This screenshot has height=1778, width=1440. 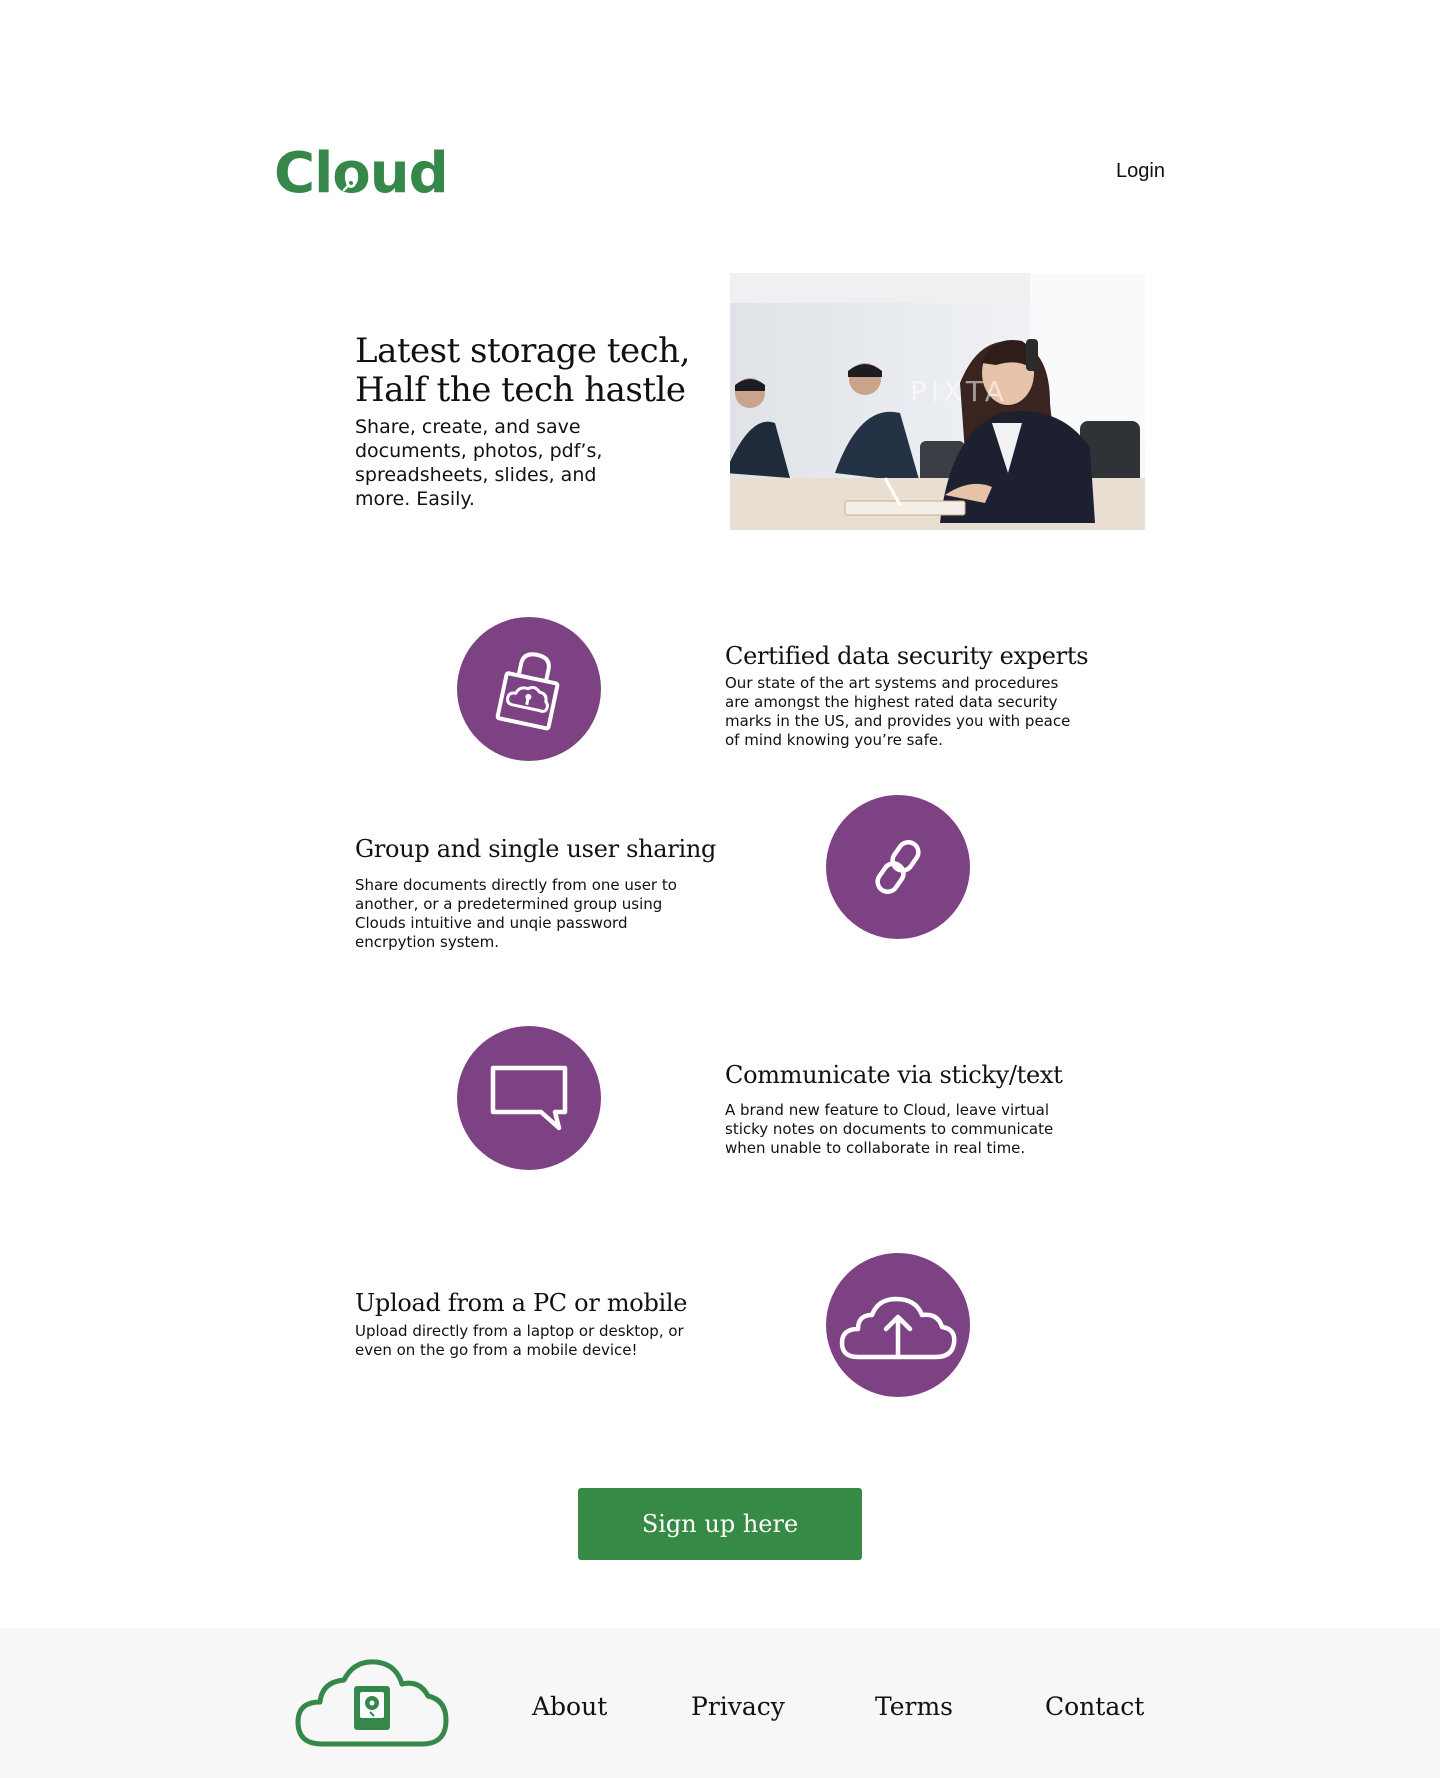 What do you see at coordinates (351, 173) in the screenshot?
I see `logo-letter-o: o` at bounding box center [351, 173].